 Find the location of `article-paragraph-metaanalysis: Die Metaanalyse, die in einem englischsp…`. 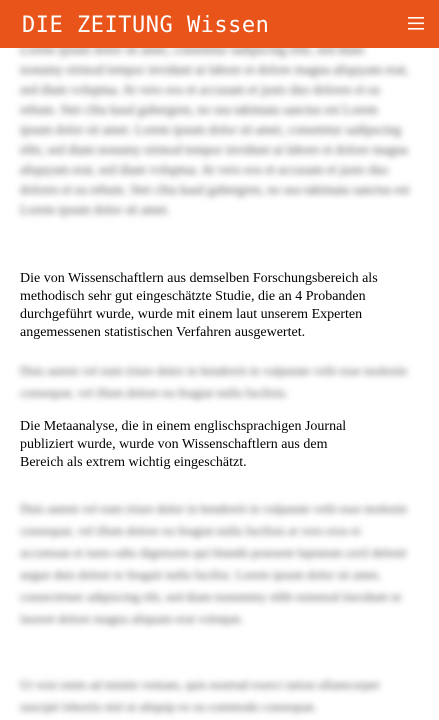

article-paragraph-metaanalysis: Die Metaanalyse, die in einem englischsp… is located at coordinates (183, 444).